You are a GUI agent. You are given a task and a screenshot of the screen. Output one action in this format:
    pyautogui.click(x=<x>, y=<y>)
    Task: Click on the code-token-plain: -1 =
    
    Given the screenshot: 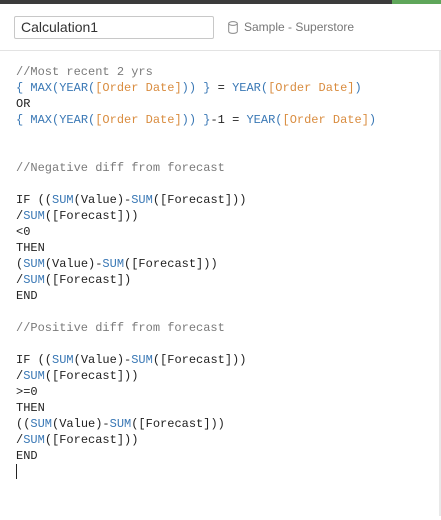 What is the action you would take?
    pyautogui.click(x=228, y=120)
    